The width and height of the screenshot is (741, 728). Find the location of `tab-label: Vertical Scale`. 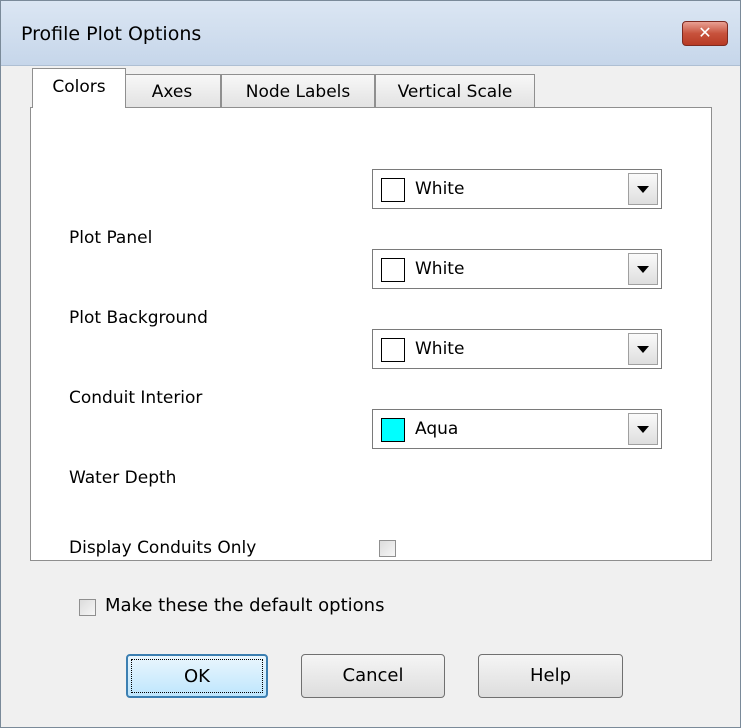

tab-label: Vertical Scale is located at coordinates (455, 92).